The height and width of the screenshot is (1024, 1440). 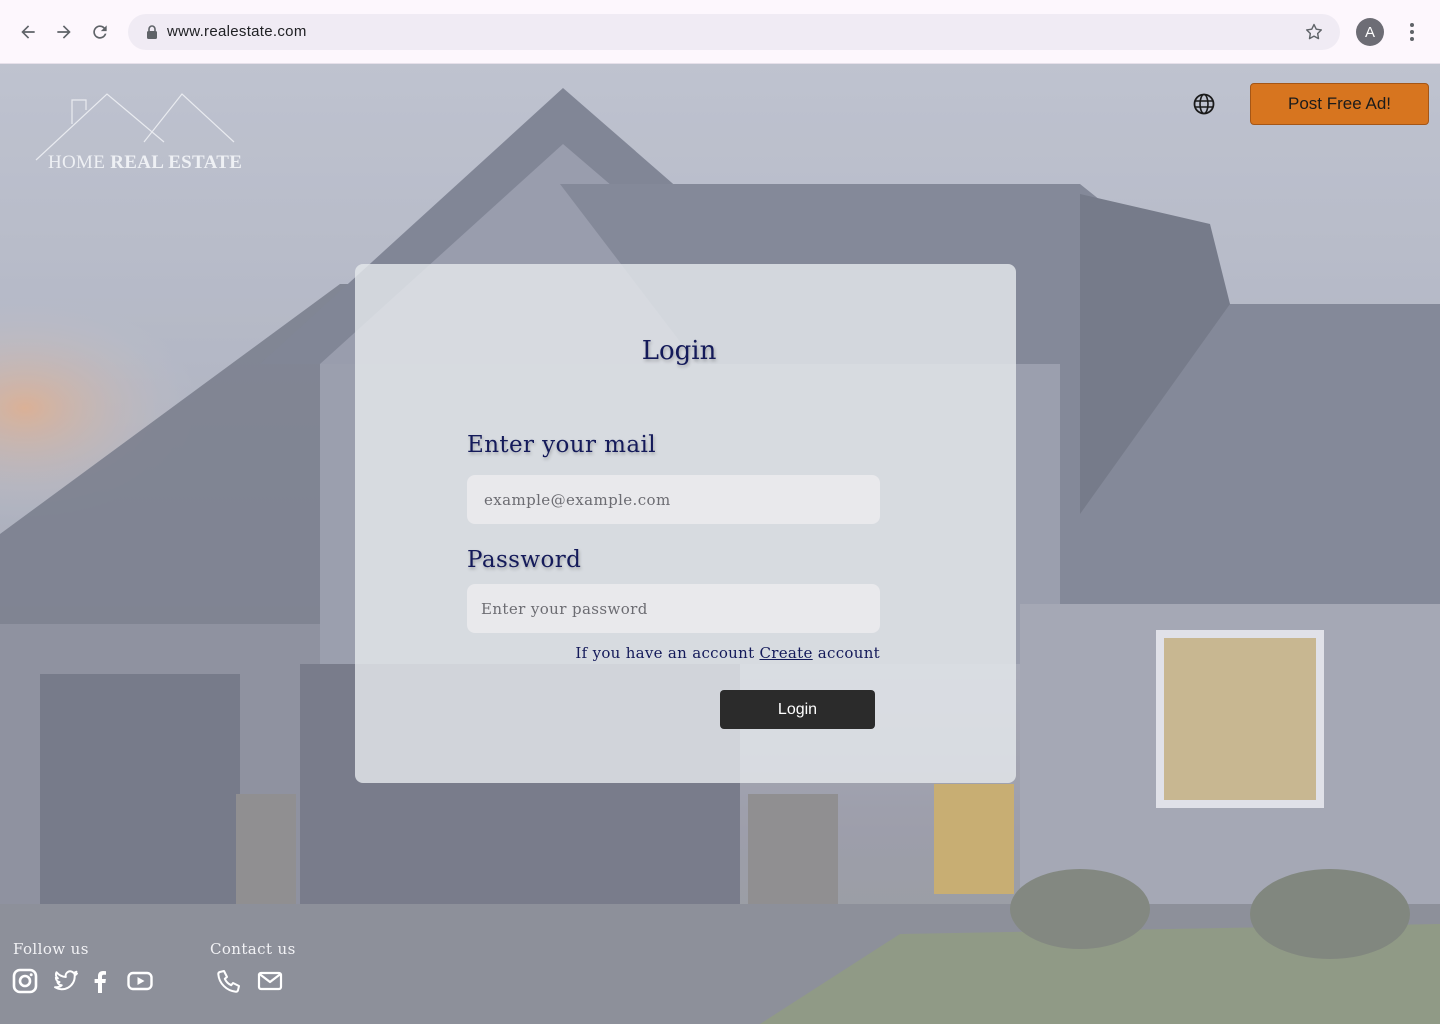 I want to click on create-account-link: Create, so click(x=786, y=653).